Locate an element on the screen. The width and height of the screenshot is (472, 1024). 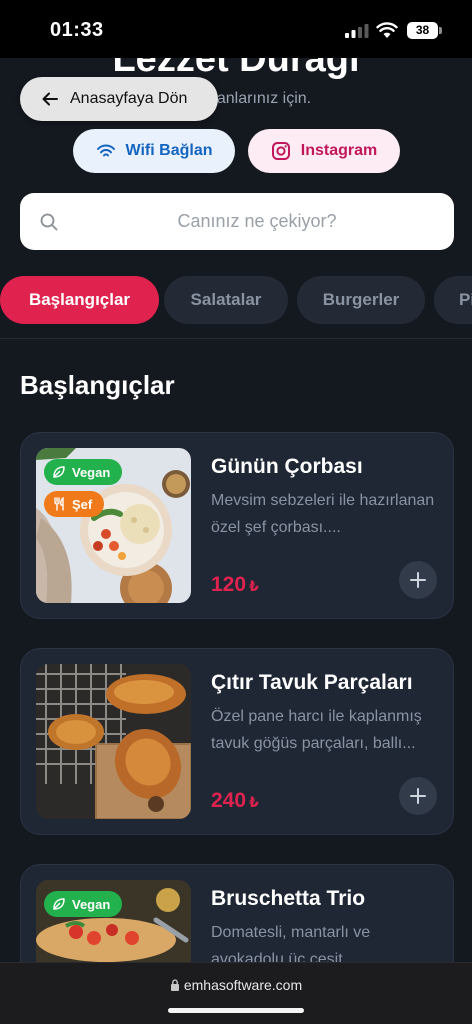
wifi-icon is located at coordinates (105, 150).